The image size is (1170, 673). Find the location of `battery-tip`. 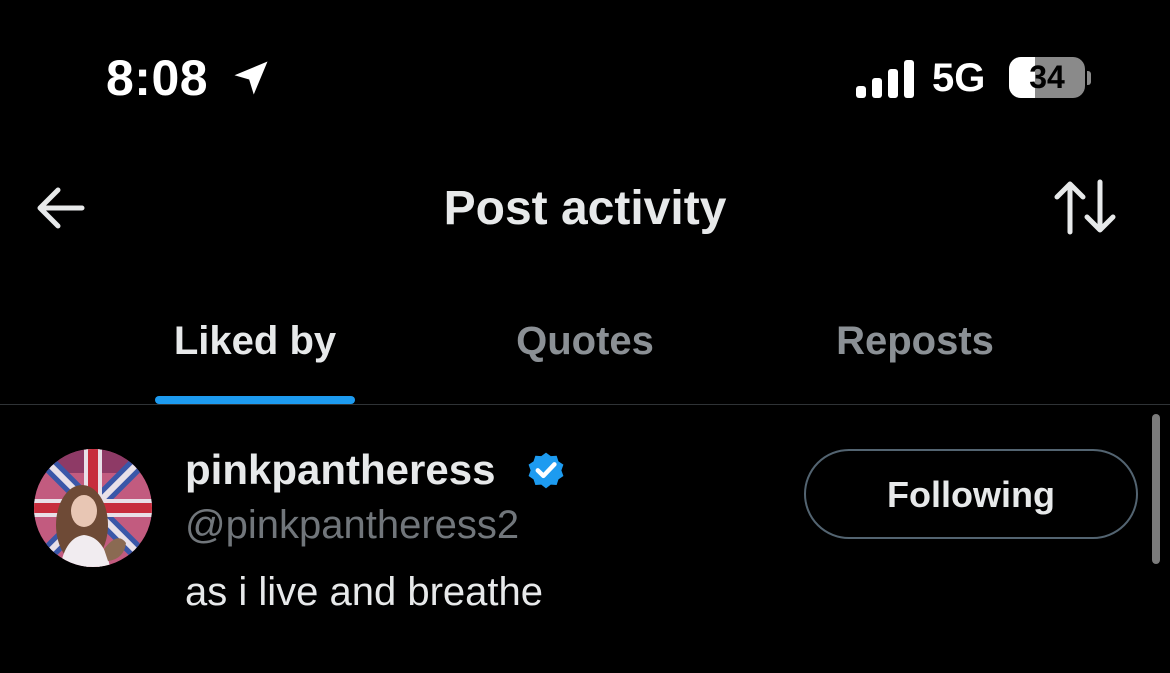

battery-tip is located at coordinates (1089, 78).